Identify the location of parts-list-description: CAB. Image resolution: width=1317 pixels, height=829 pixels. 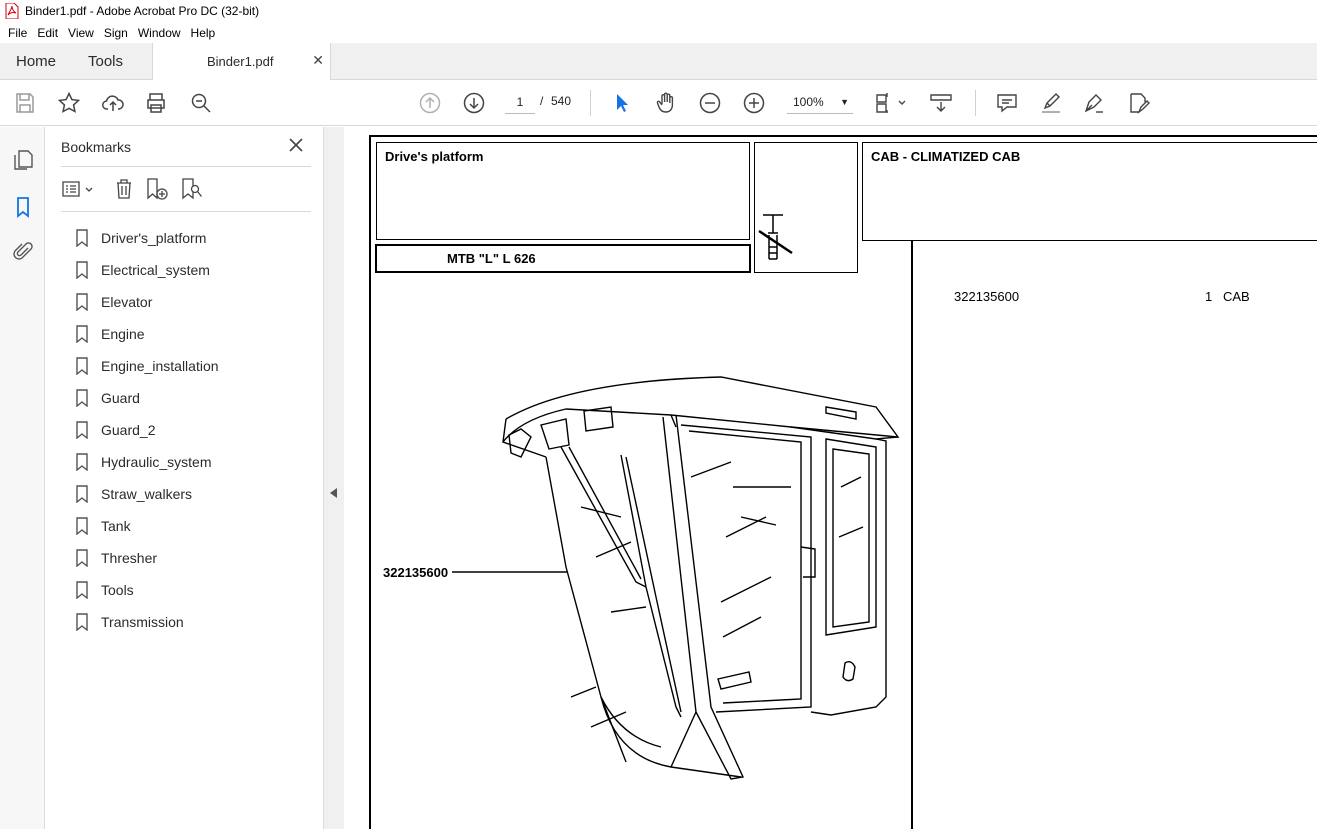
(1236, 296).